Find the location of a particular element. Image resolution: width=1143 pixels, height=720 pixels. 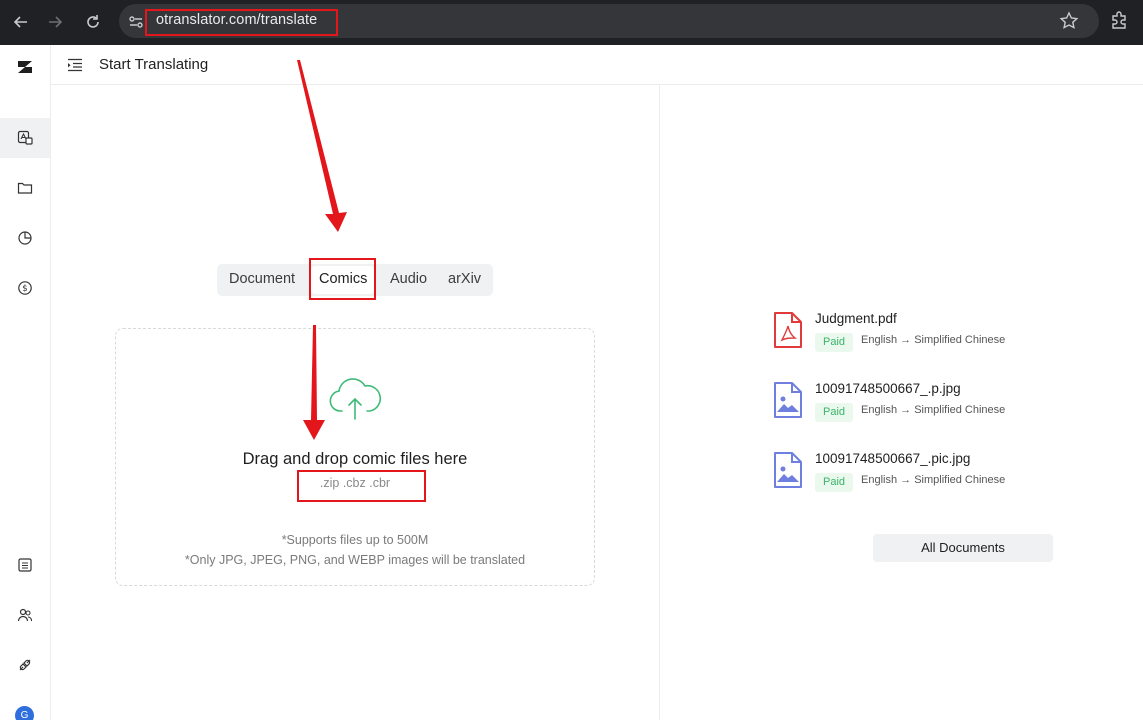

site-info-icon is located at coordinates (136, 22).